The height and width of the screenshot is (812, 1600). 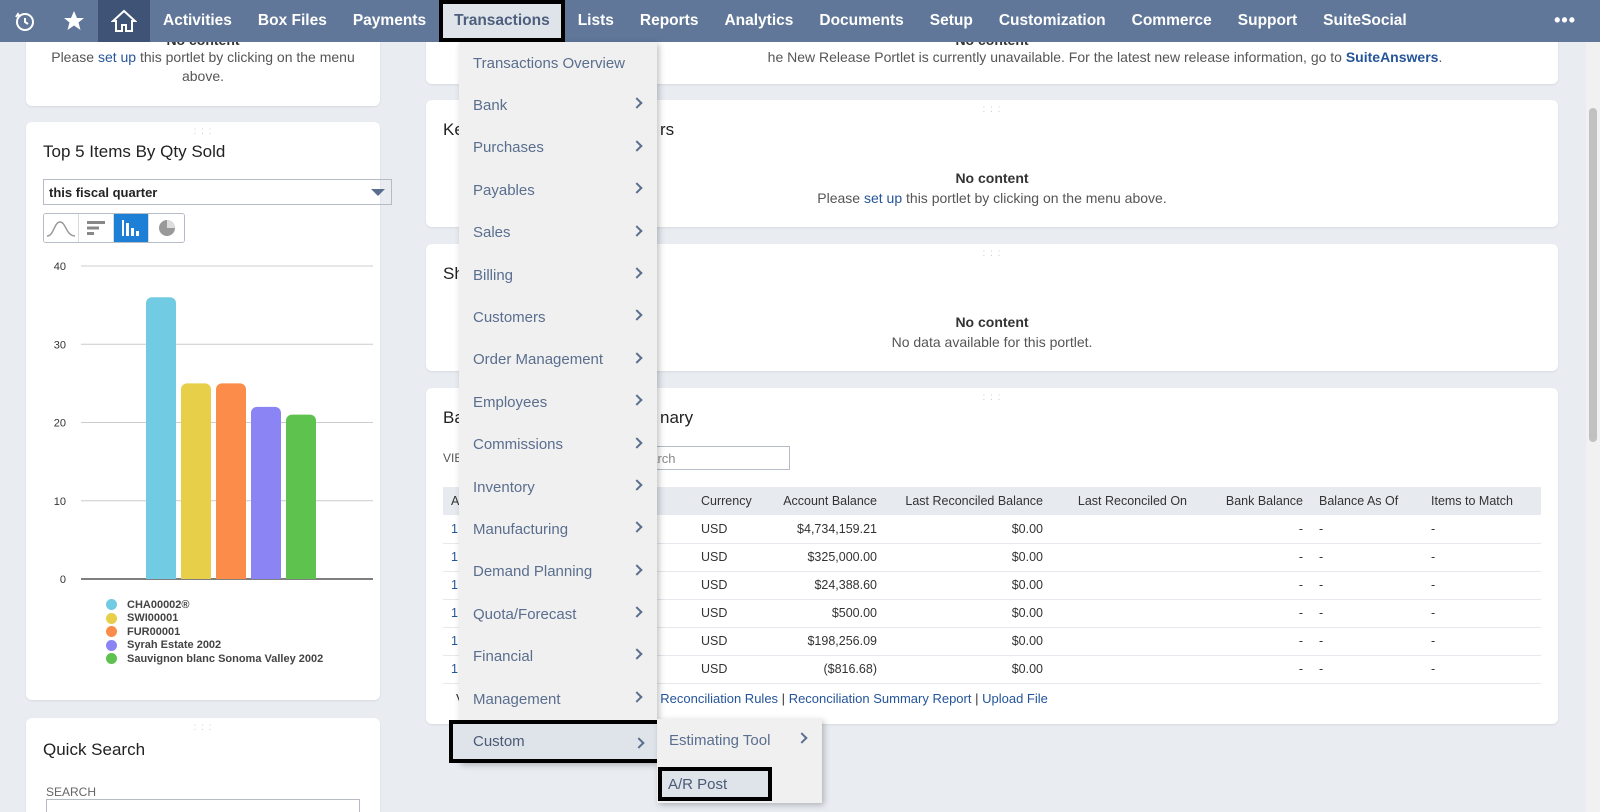 What do you see at coordinates (214, 632) in the screenshot?
I see `legend-item: FUR00001` at bounding box center [214, 632].